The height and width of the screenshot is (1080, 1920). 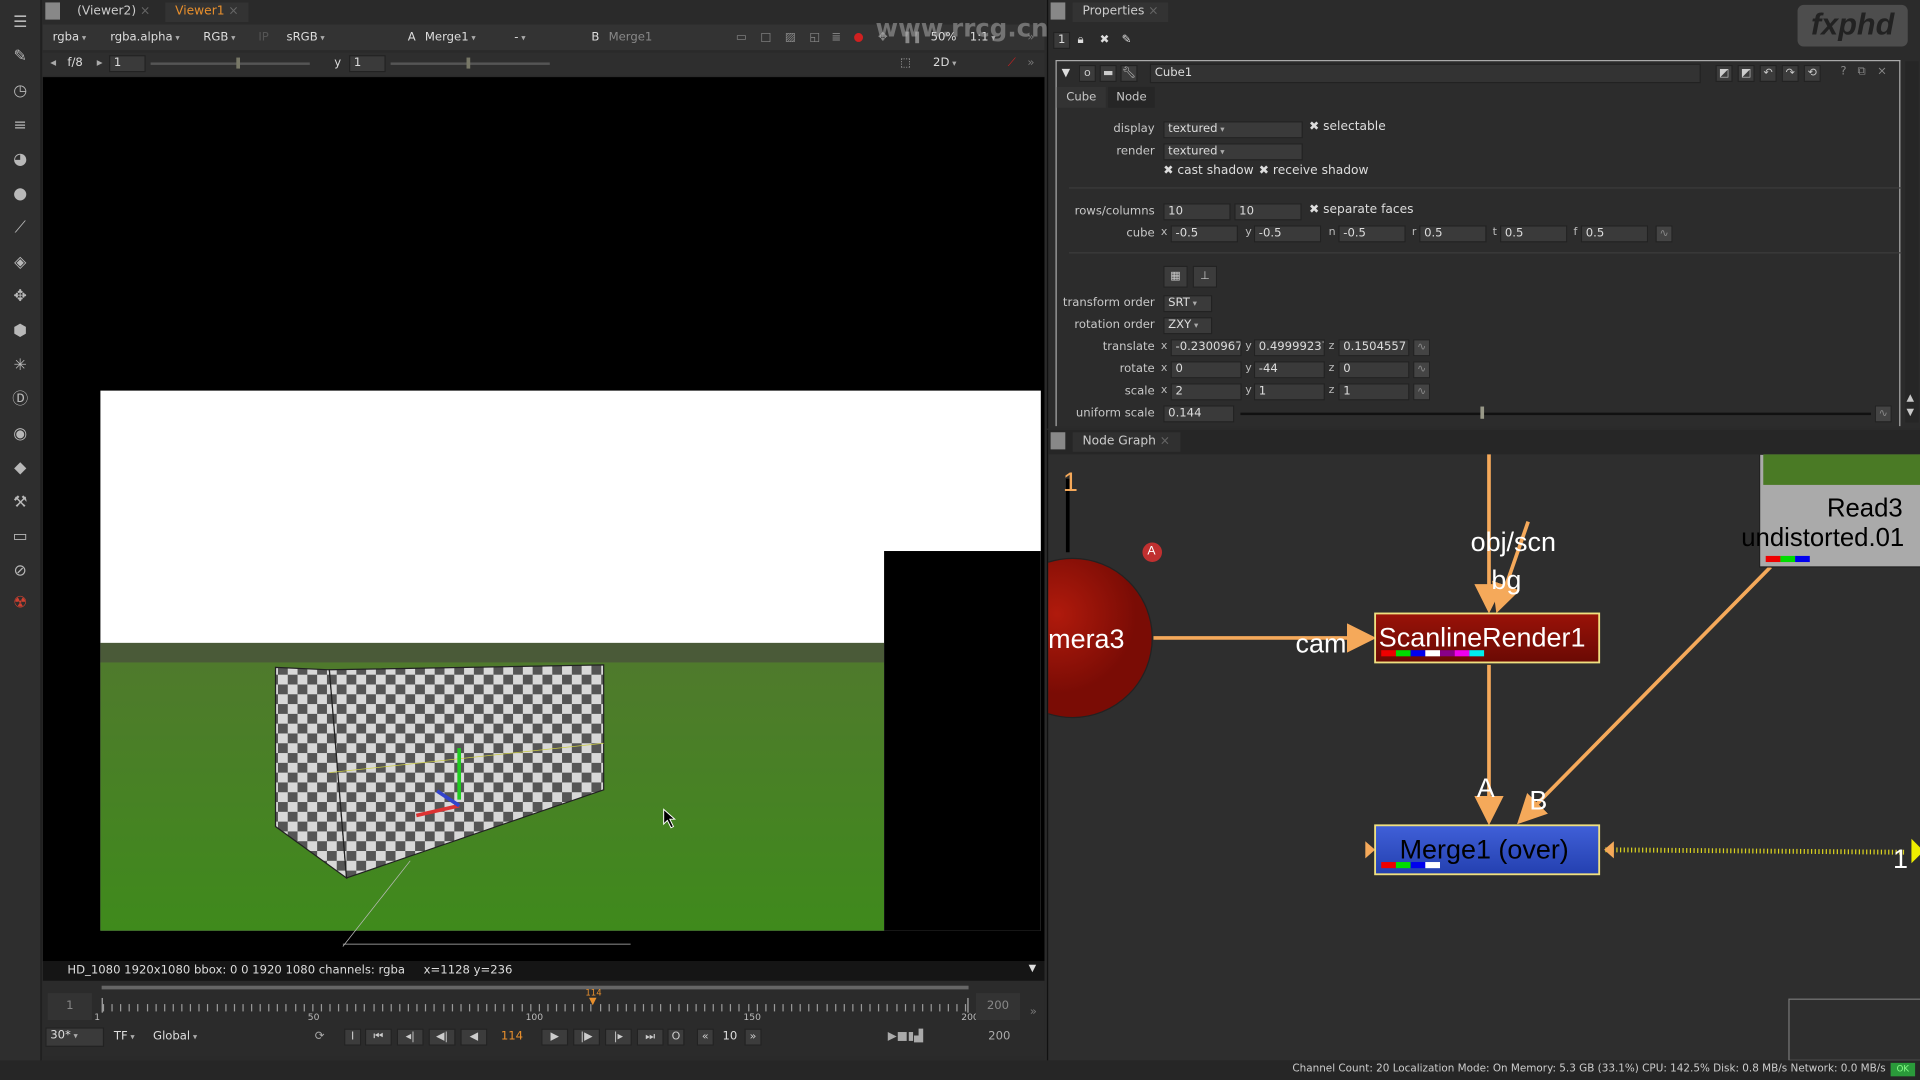 I want to click on scale-x-field: 2, so click(x=1206, y=392).